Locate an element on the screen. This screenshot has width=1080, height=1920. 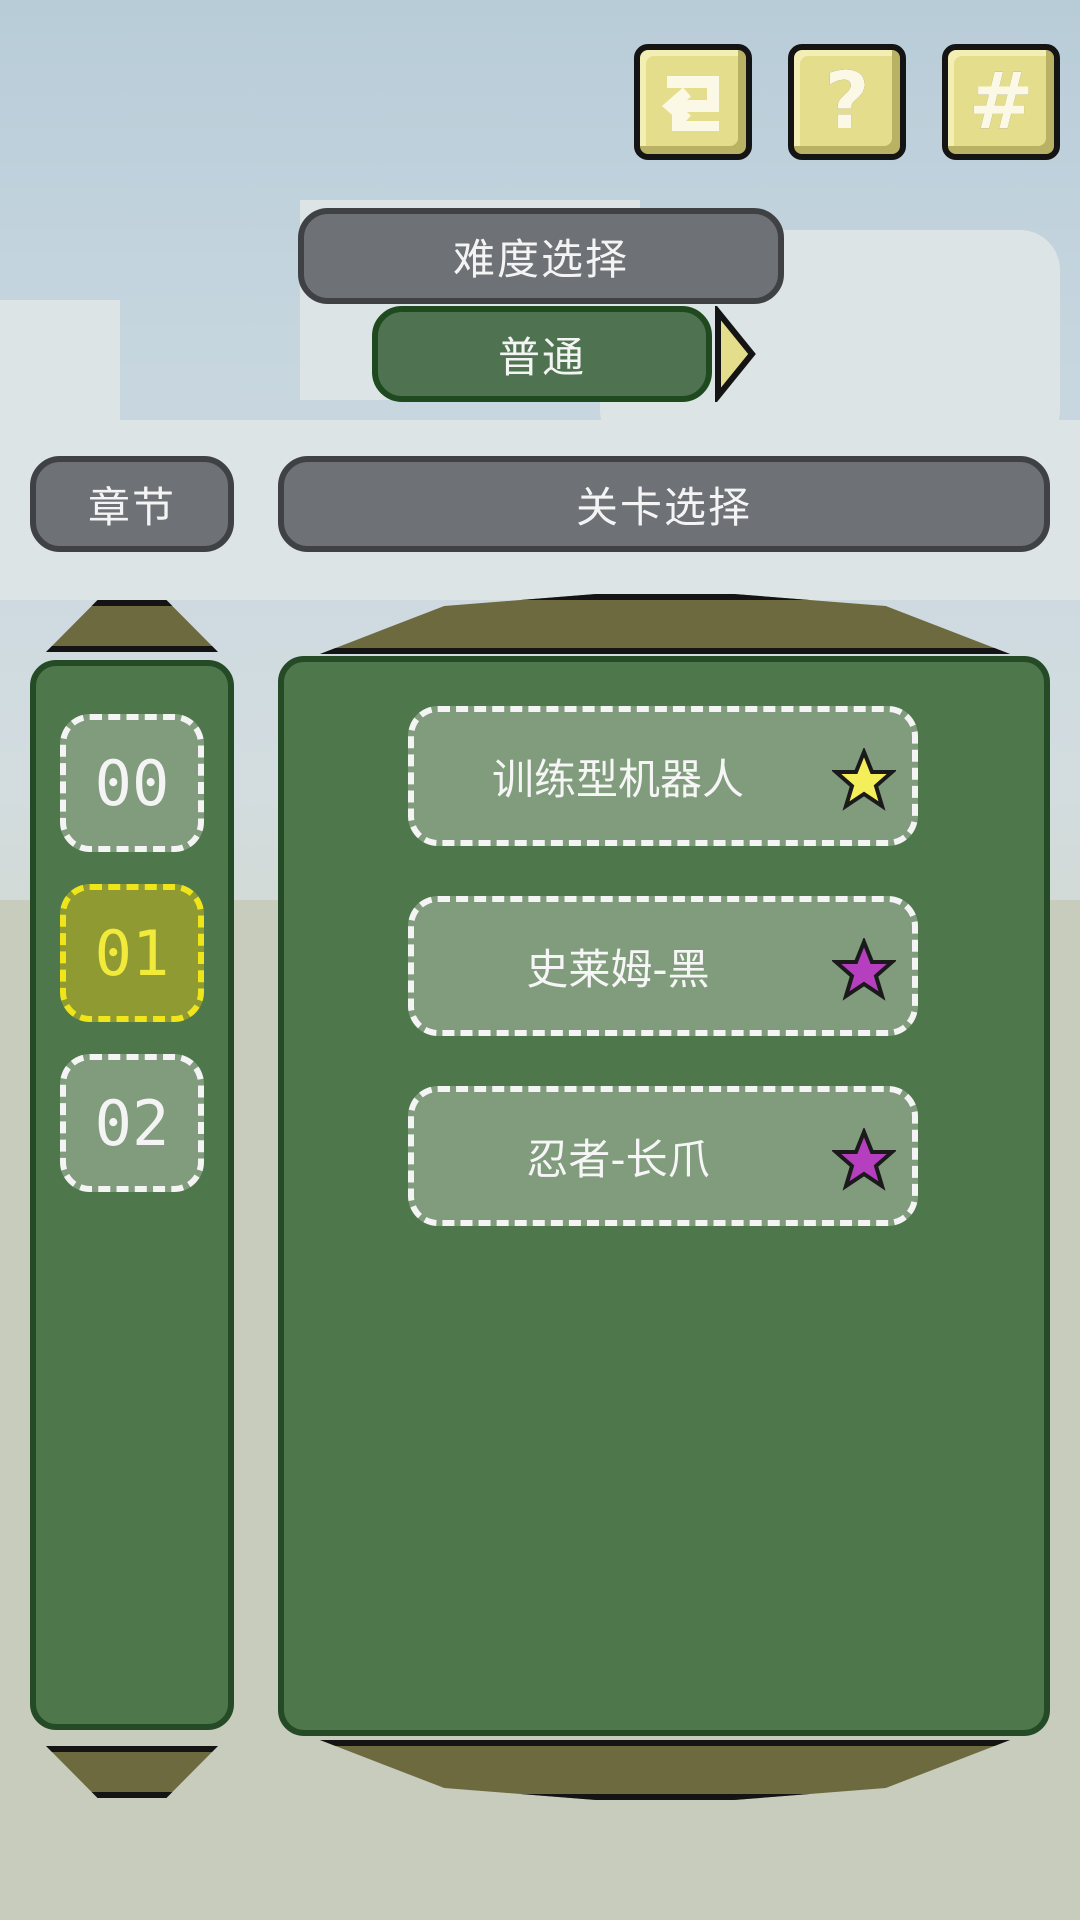
level-header-label: 关卡选择 is located at coordinates (663, 507).